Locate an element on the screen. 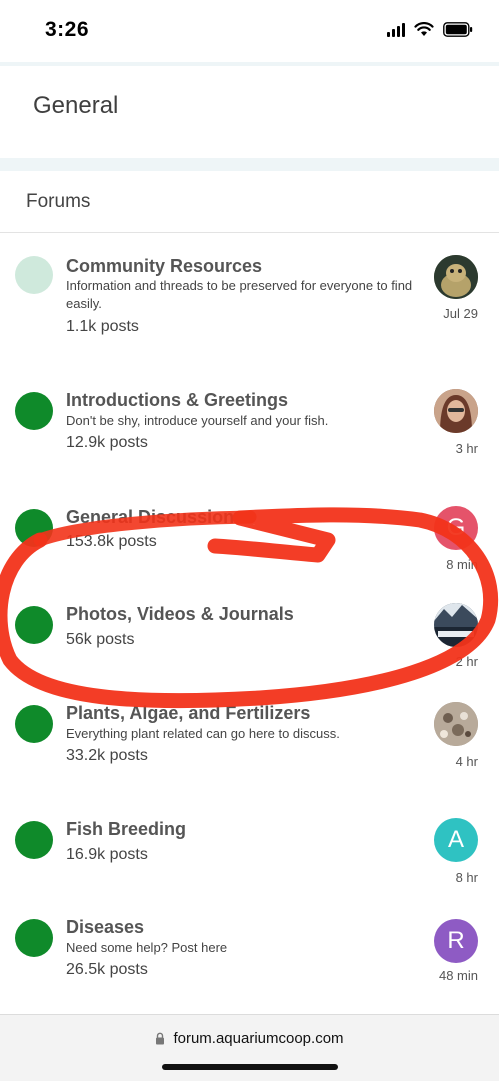 Image resolution: width=499 pixels, height=1081 pixels. forum-last-activity: Jul 29 is located at coordinates (460, 313).